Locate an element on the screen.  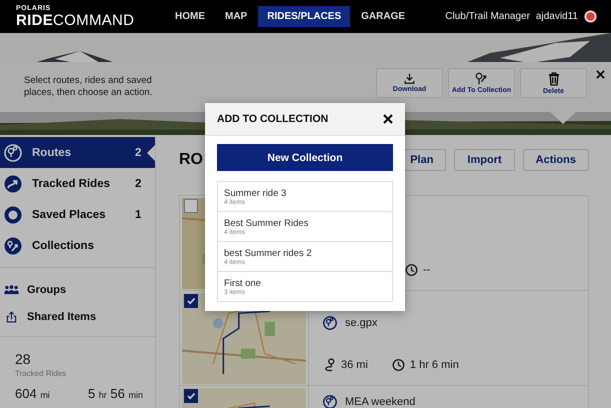
toolbar-button: Actions is located at coordinates (555, 160).